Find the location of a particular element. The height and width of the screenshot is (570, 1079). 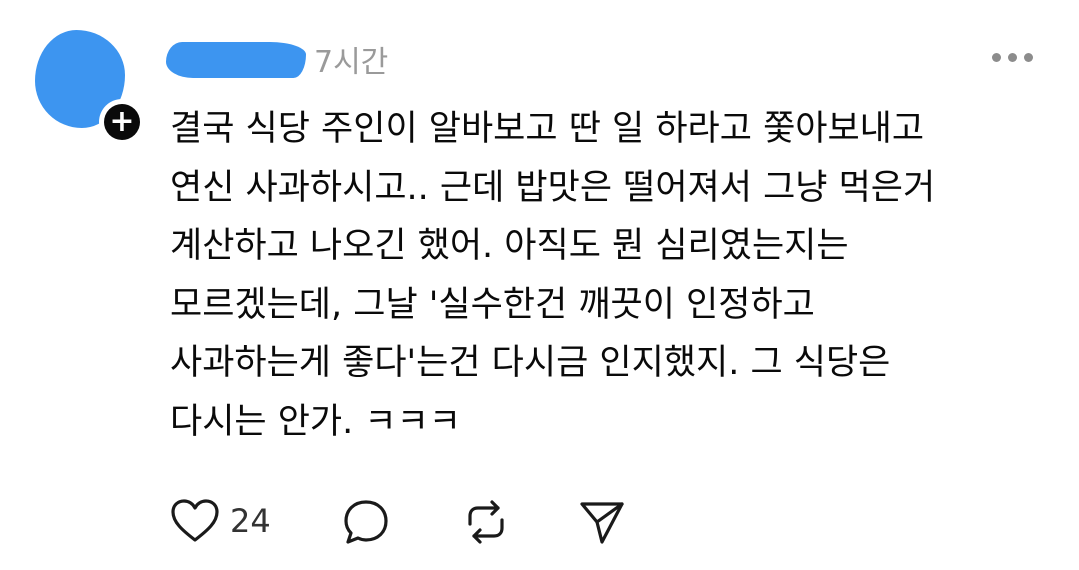

follow-badge: + is located at coordinates (122, 122).